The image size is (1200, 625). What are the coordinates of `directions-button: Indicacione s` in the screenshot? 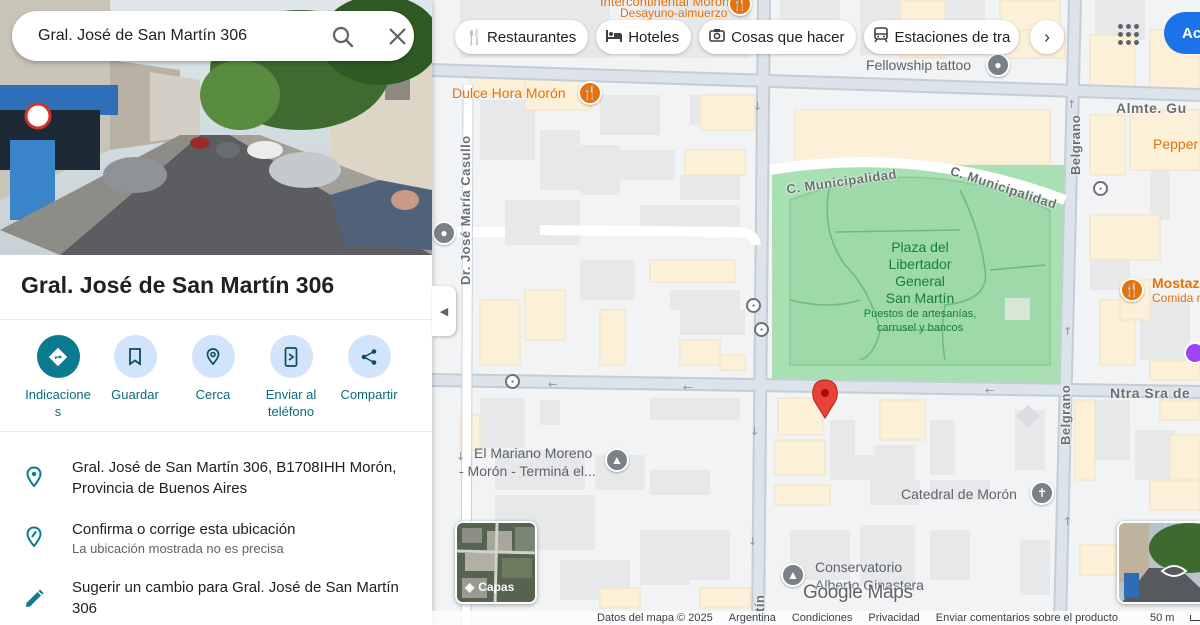 It's located at (58, 377).